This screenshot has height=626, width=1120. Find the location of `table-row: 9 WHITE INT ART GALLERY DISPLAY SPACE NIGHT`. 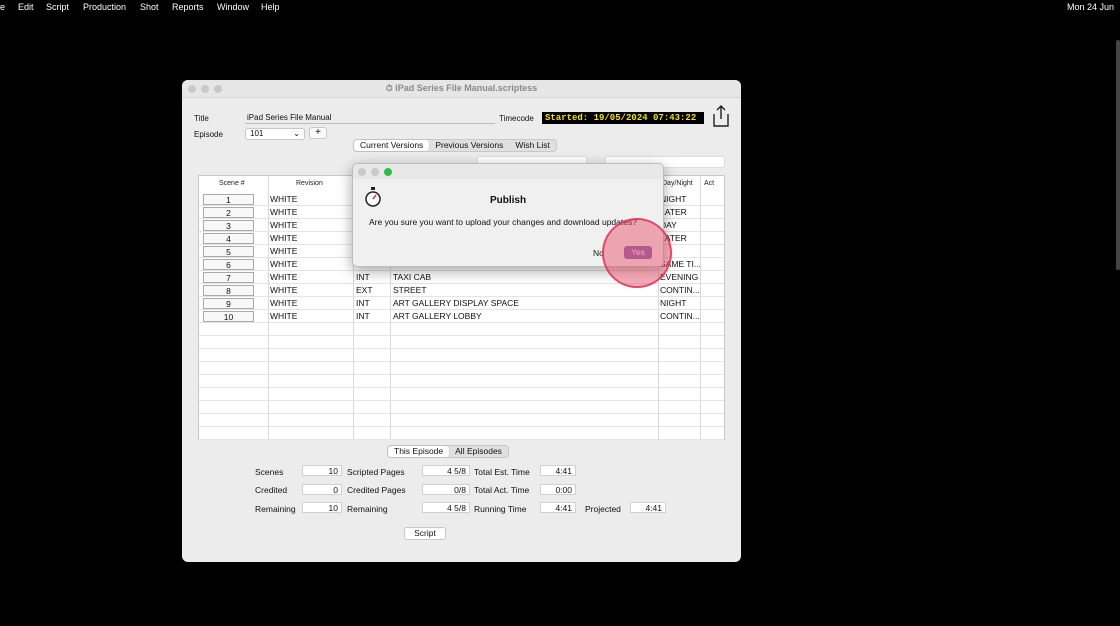

table-row: 9 WHITE INT ART GALLERY DISPLAY SPACE NIGHT is located at coordinates (461, 303).